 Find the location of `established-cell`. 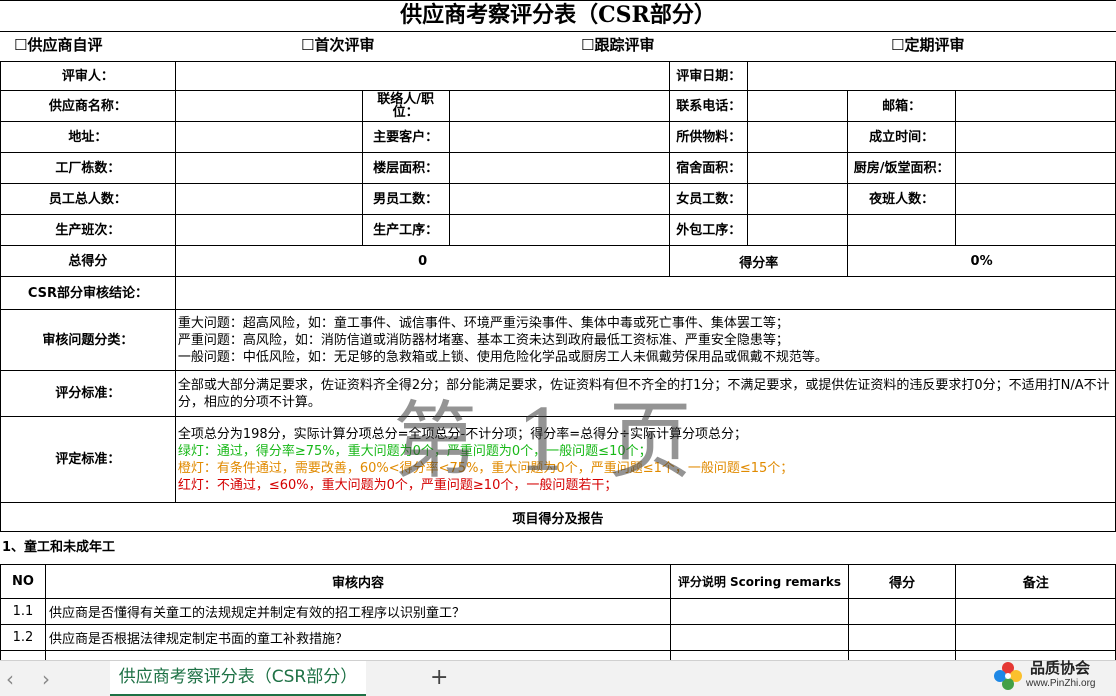

established-cell is located at coordinates (1035, 137).